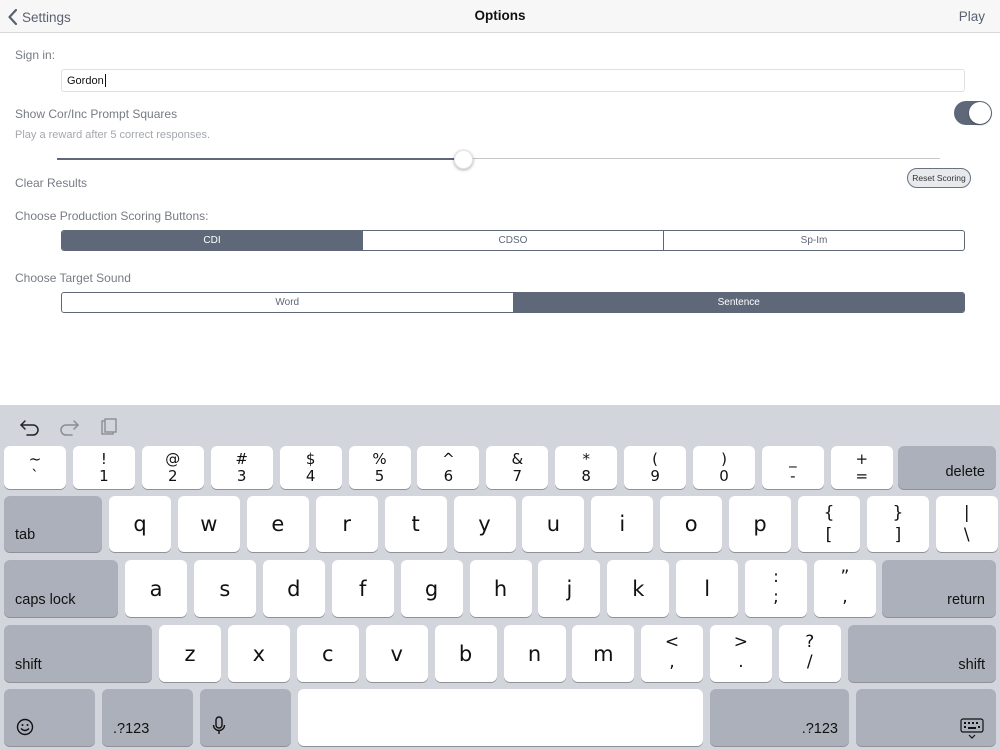  Describe the element at coordinates (245, 717) in the screenshot. I see `dictation-key` at that location.